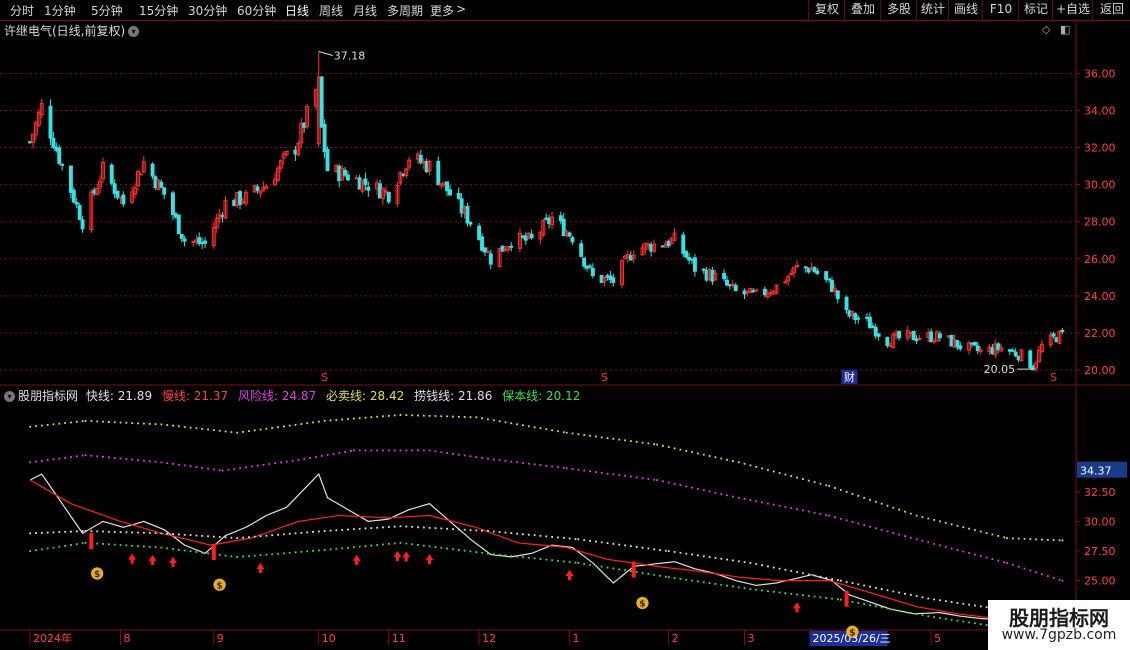 Image resolution: width=1130 pixels, height=650 pixels. I want to click on dropdown-icon: ▾, so click(134, 31).